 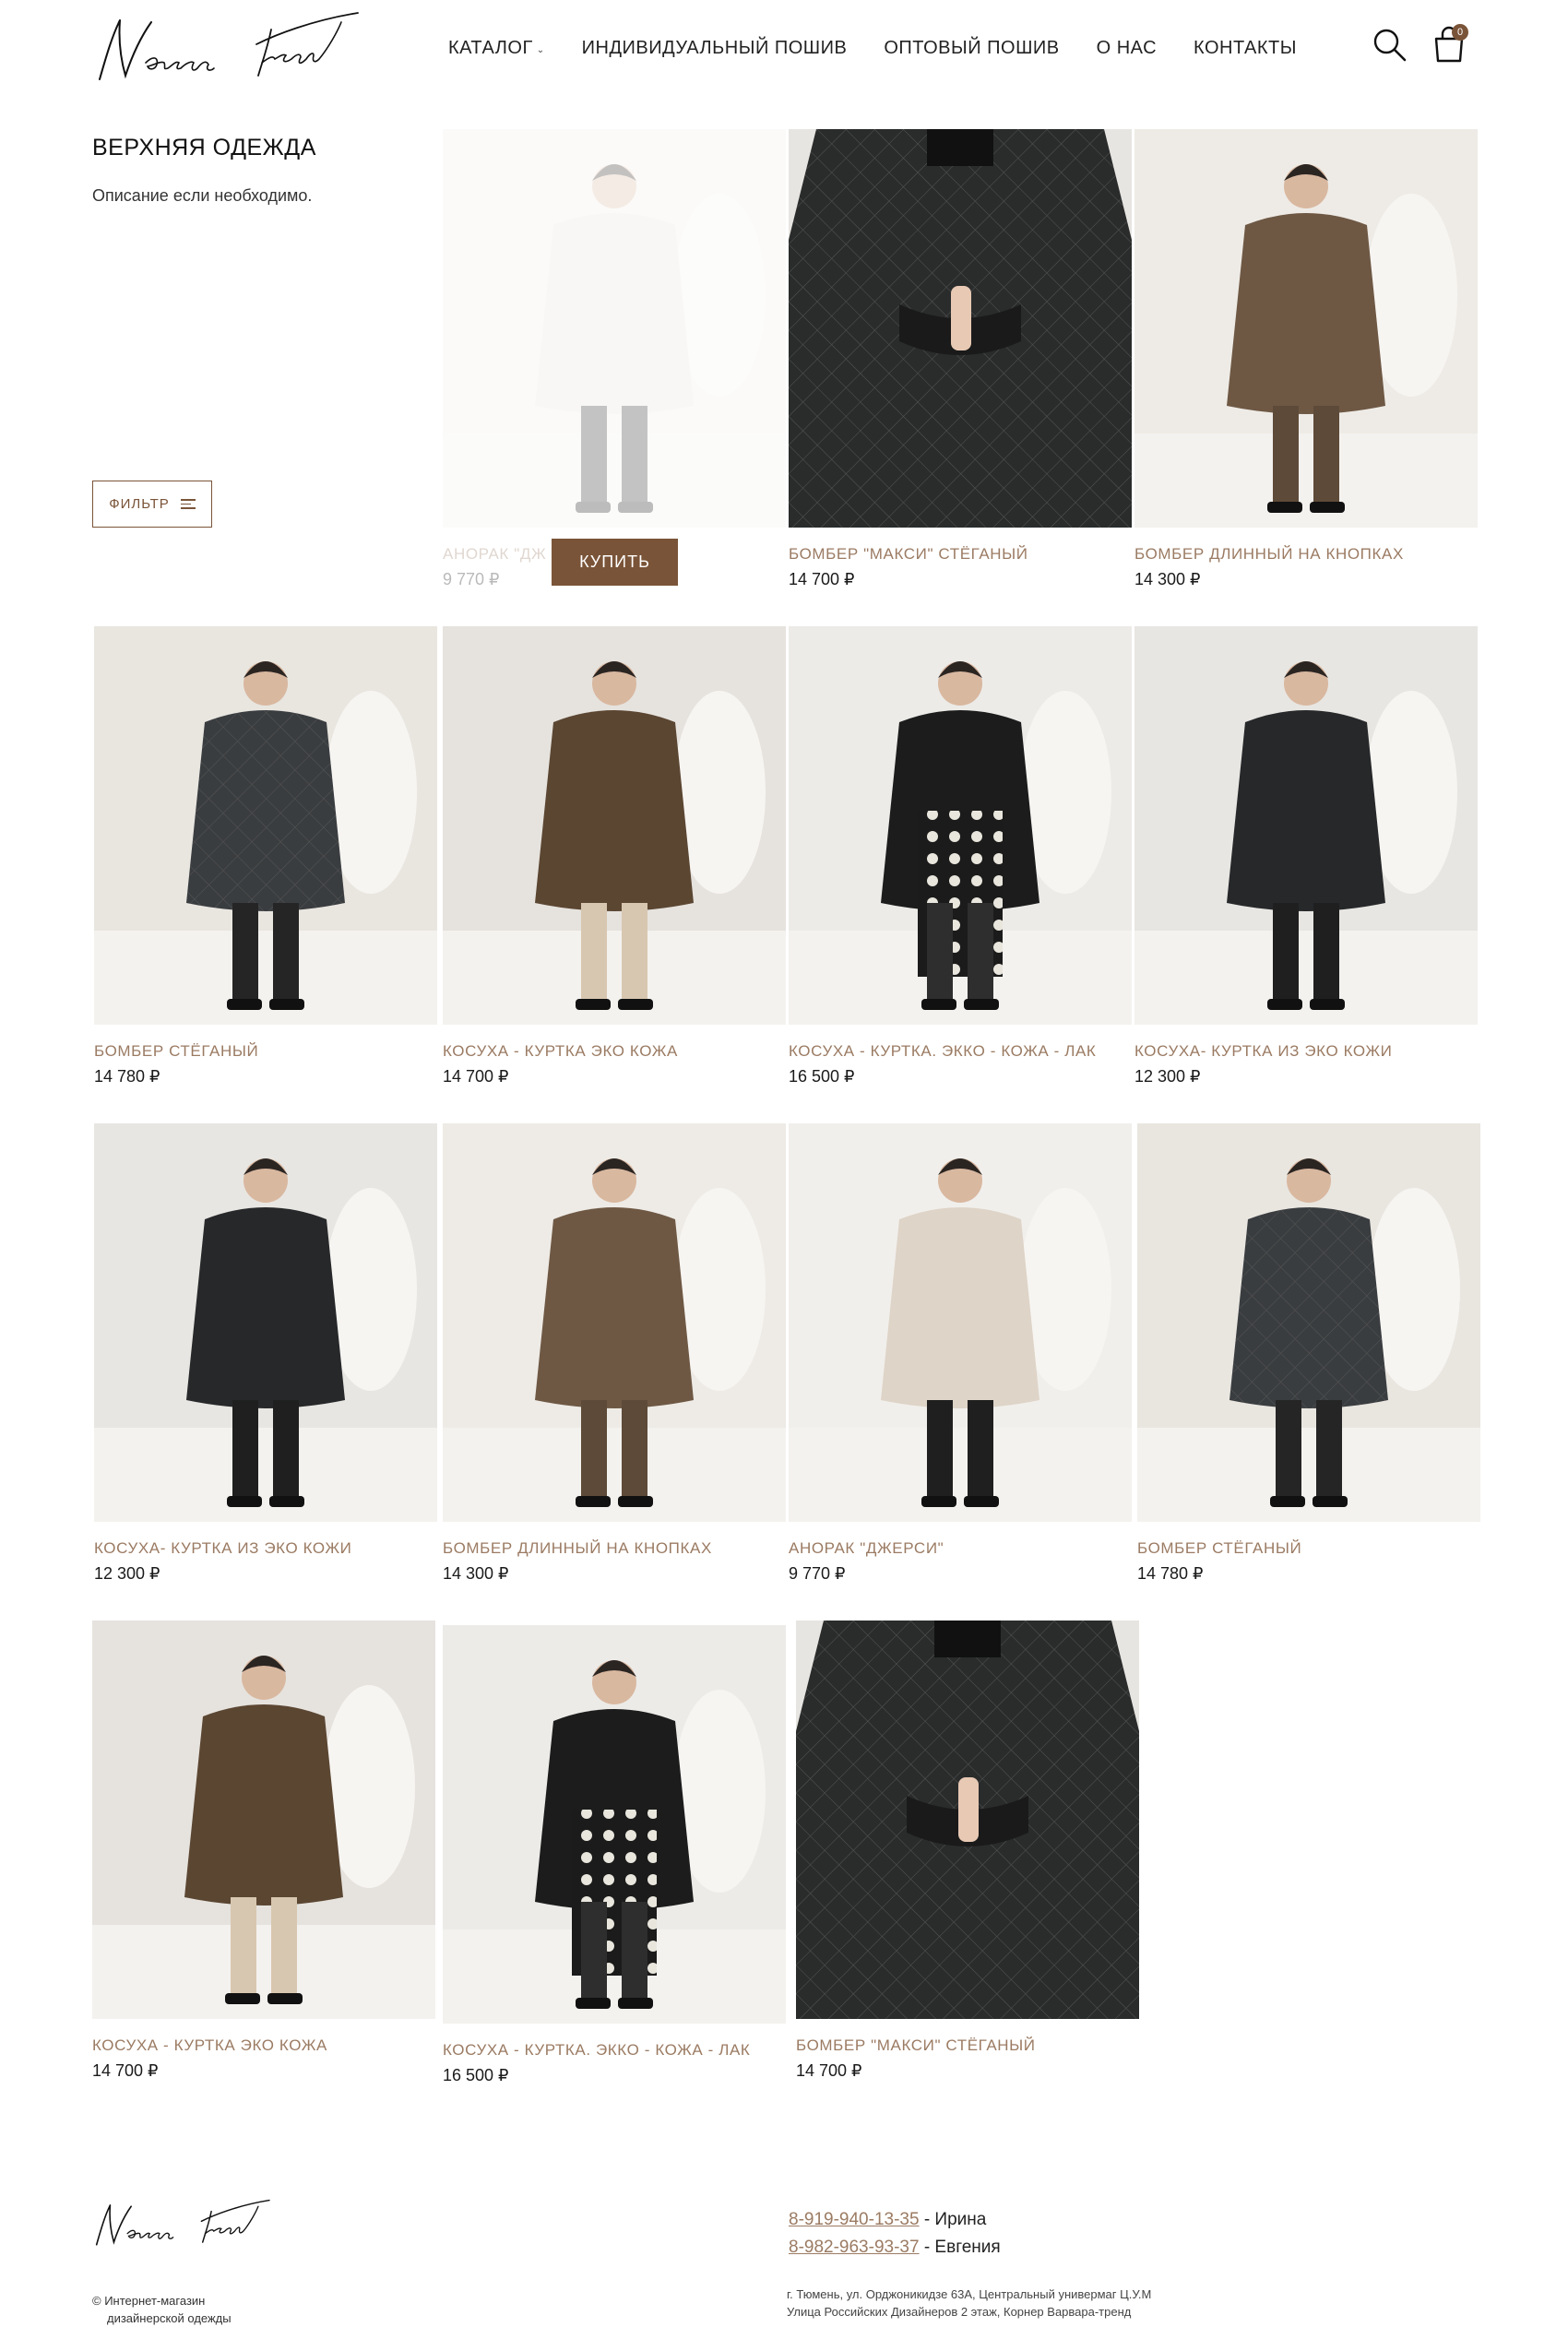 What do you see at coordinates (1390, 45) in the screenshot?
I see `search-icon` at bounding box center [1390, 45].